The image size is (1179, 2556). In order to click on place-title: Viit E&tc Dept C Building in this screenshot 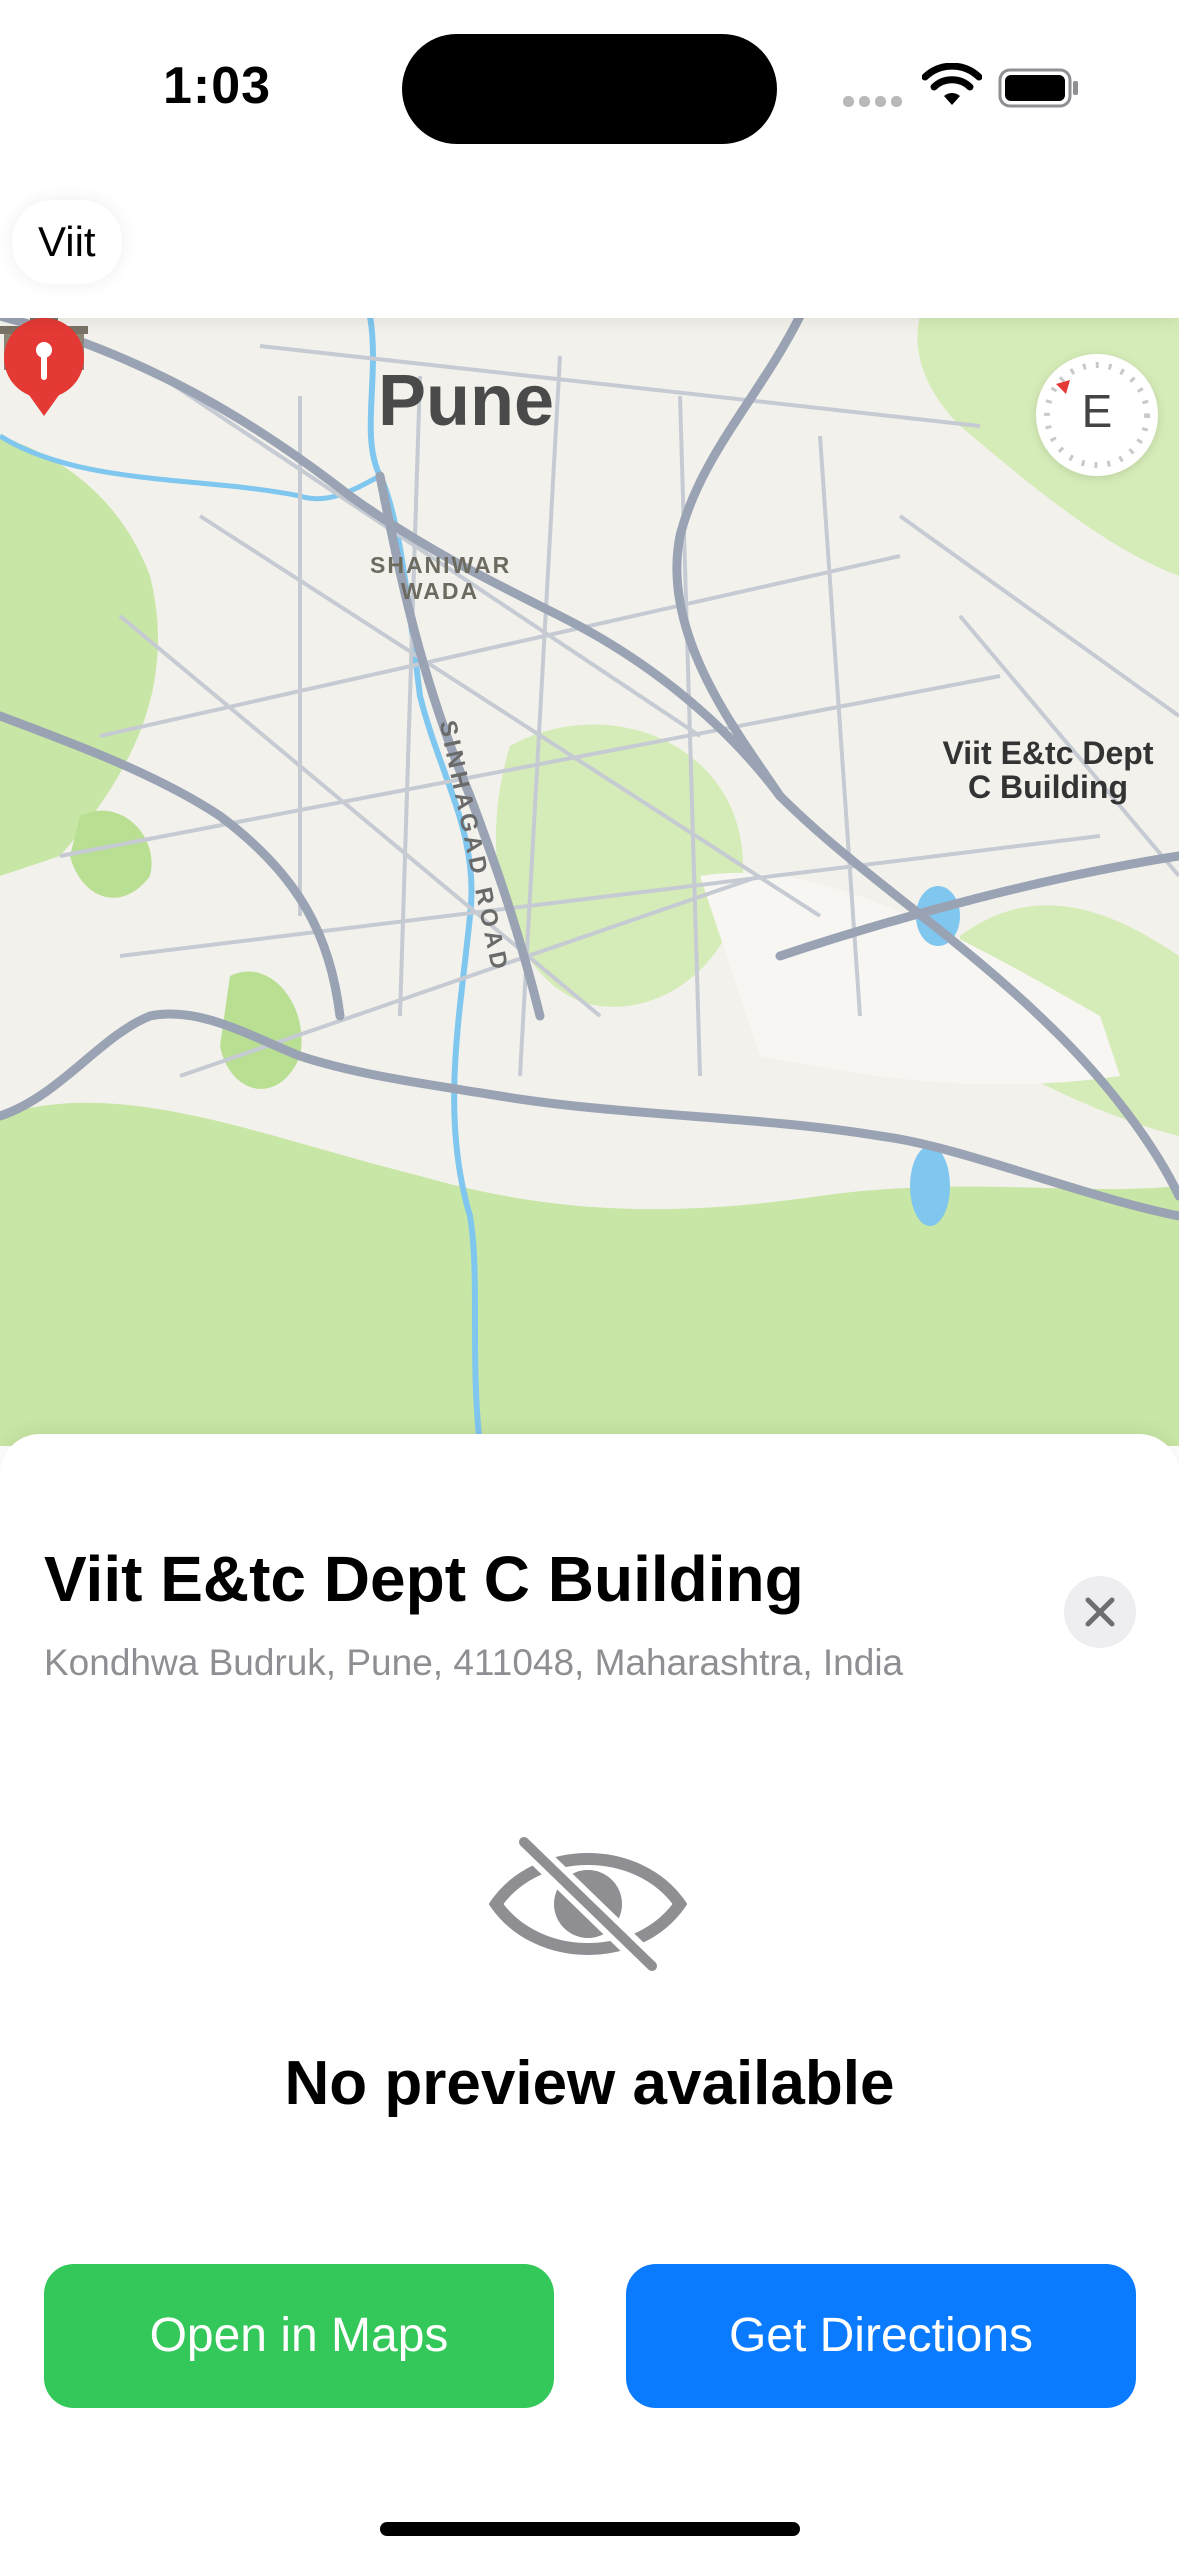, I will do `click(424, 1579)`.